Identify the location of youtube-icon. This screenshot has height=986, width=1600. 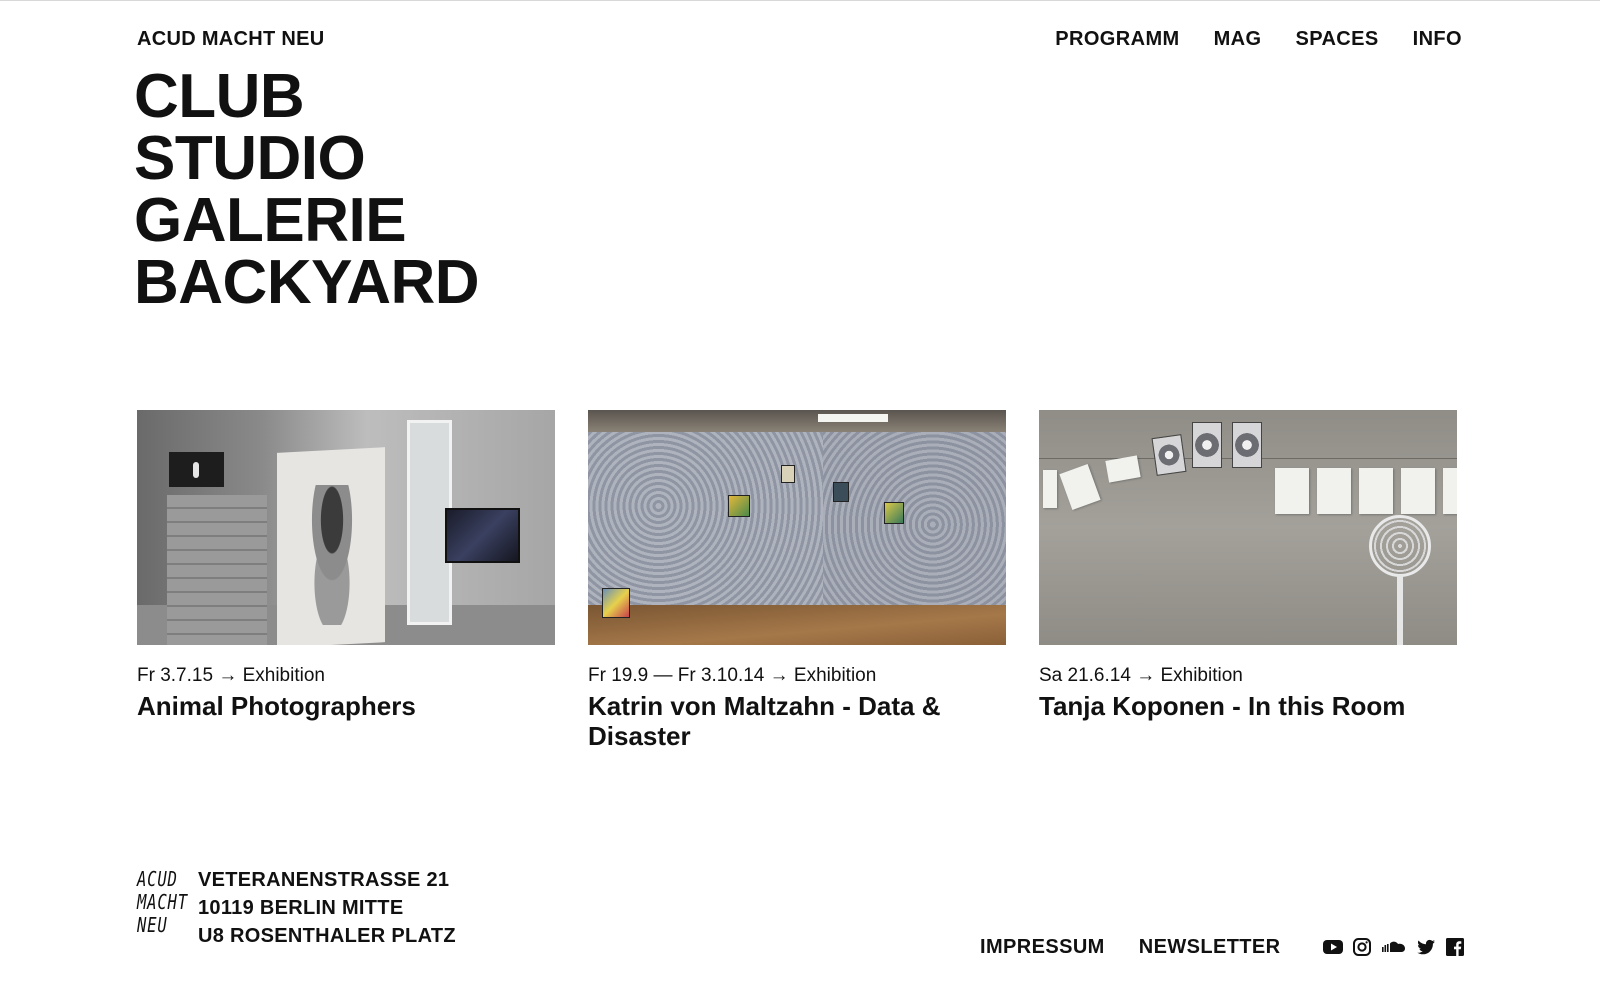
(1333, 947).